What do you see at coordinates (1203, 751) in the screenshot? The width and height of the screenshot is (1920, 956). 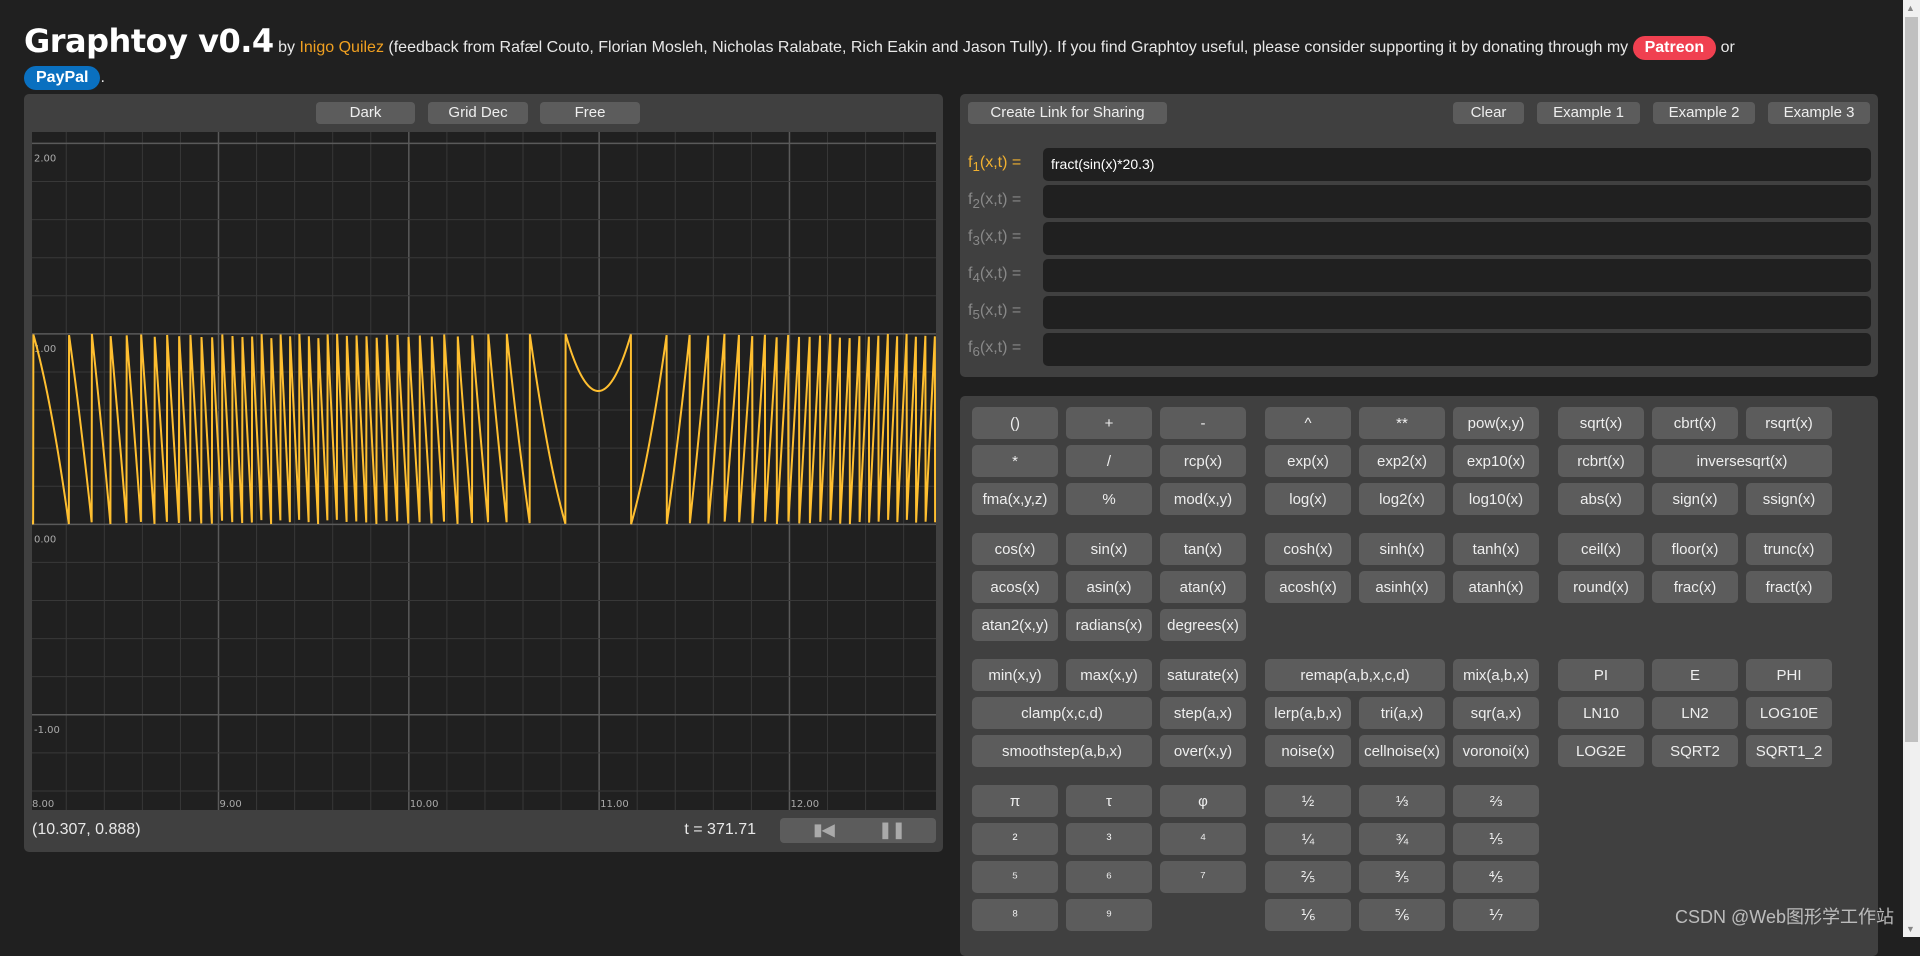 I see `insert-button: over(x,y)` at bounding box center [1203, 751].